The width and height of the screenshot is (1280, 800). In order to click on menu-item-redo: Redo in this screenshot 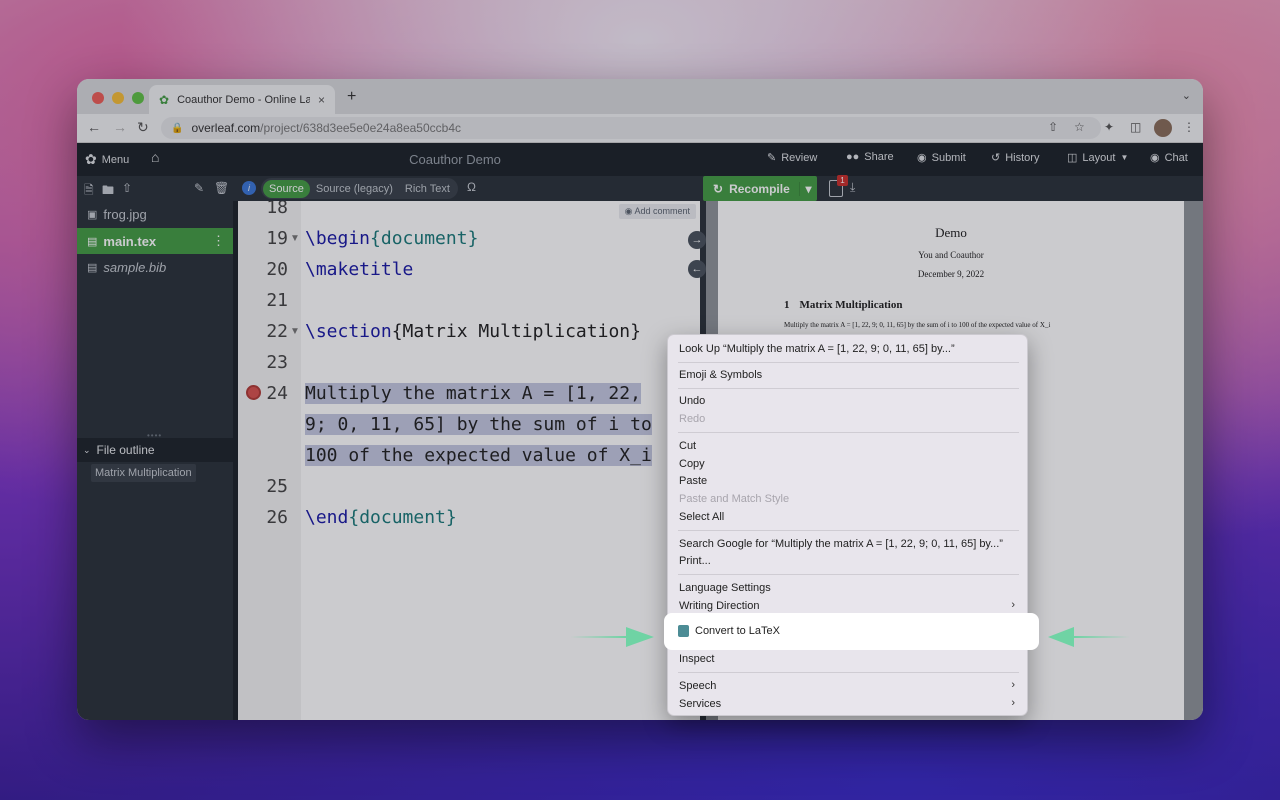, I will do `click(692, 419)`.